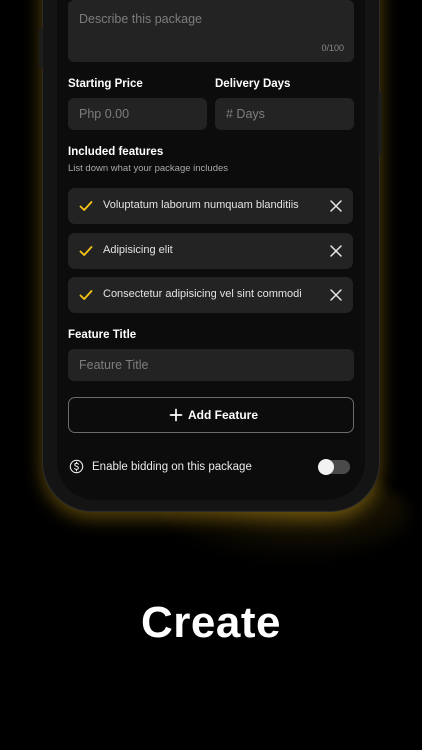  Describe the element at coordinates (201, 205) in the screenshot. I see `feature-item-text: Voluptatum laborum numquam blanditiis` at that location.